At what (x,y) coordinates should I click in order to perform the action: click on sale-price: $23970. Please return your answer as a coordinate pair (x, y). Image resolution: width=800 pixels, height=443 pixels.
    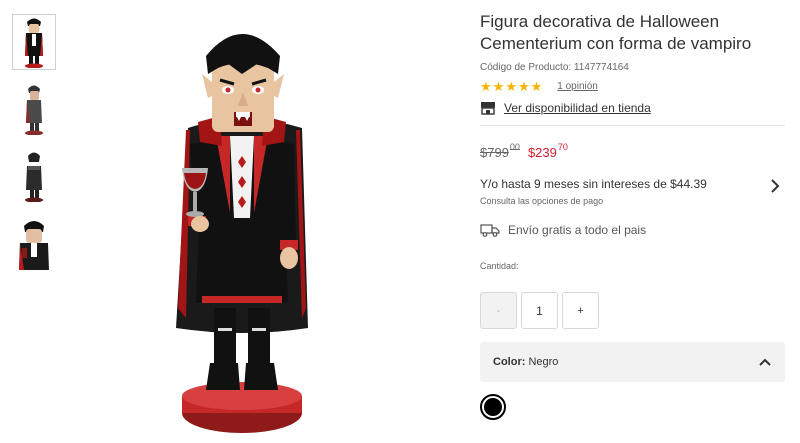
    Looking at the image, I should click on (547, 151).